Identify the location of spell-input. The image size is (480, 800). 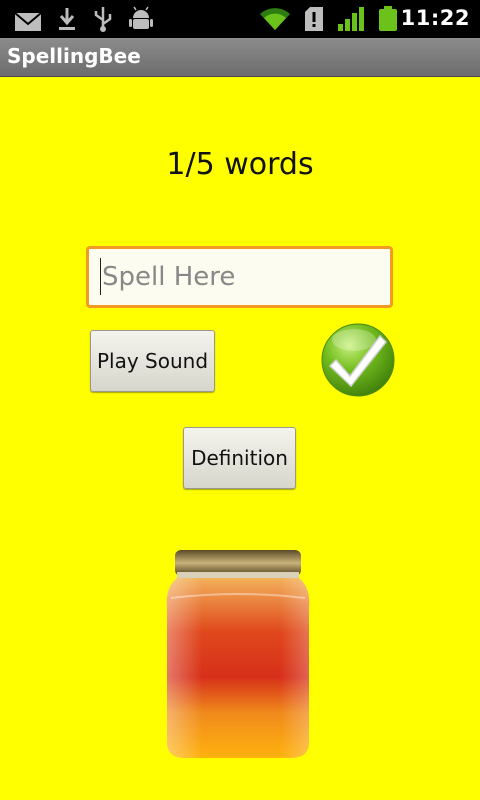
(239, 277).